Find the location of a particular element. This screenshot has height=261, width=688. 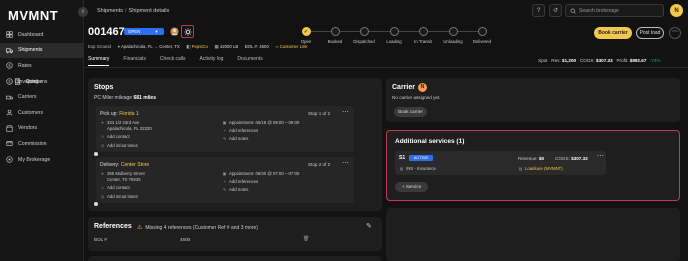

appointment: ▣ Appointment: 06/18 @ 09:00 – 09:00 is located at coordinates (261, 122).